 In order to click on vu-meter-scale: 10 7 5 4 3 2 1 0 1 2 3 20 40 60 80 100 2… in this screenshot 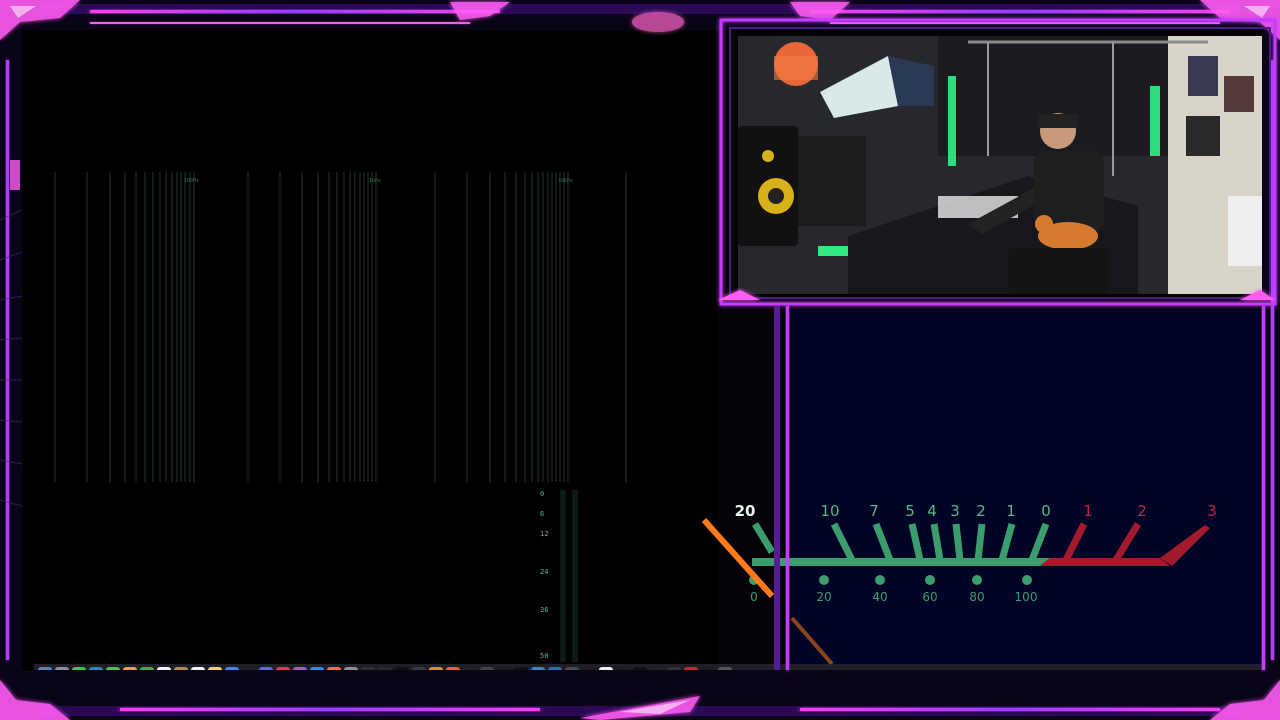, I will do `click(959, 584)`.